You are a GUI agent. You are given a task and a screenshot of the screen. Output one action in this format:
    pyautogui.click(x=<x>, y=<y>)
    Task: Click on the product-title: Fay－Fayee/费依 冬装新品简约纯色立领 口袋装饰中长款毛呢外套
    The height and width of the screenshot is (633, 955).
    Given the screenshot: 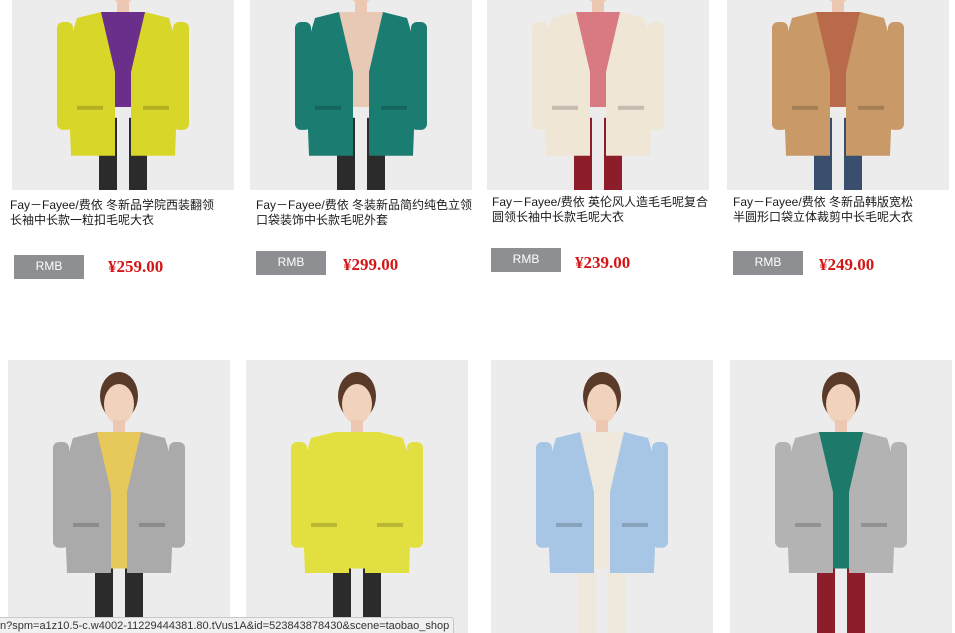 What is the action you would take?
    pyautogui.click(x=371, y=213)
    